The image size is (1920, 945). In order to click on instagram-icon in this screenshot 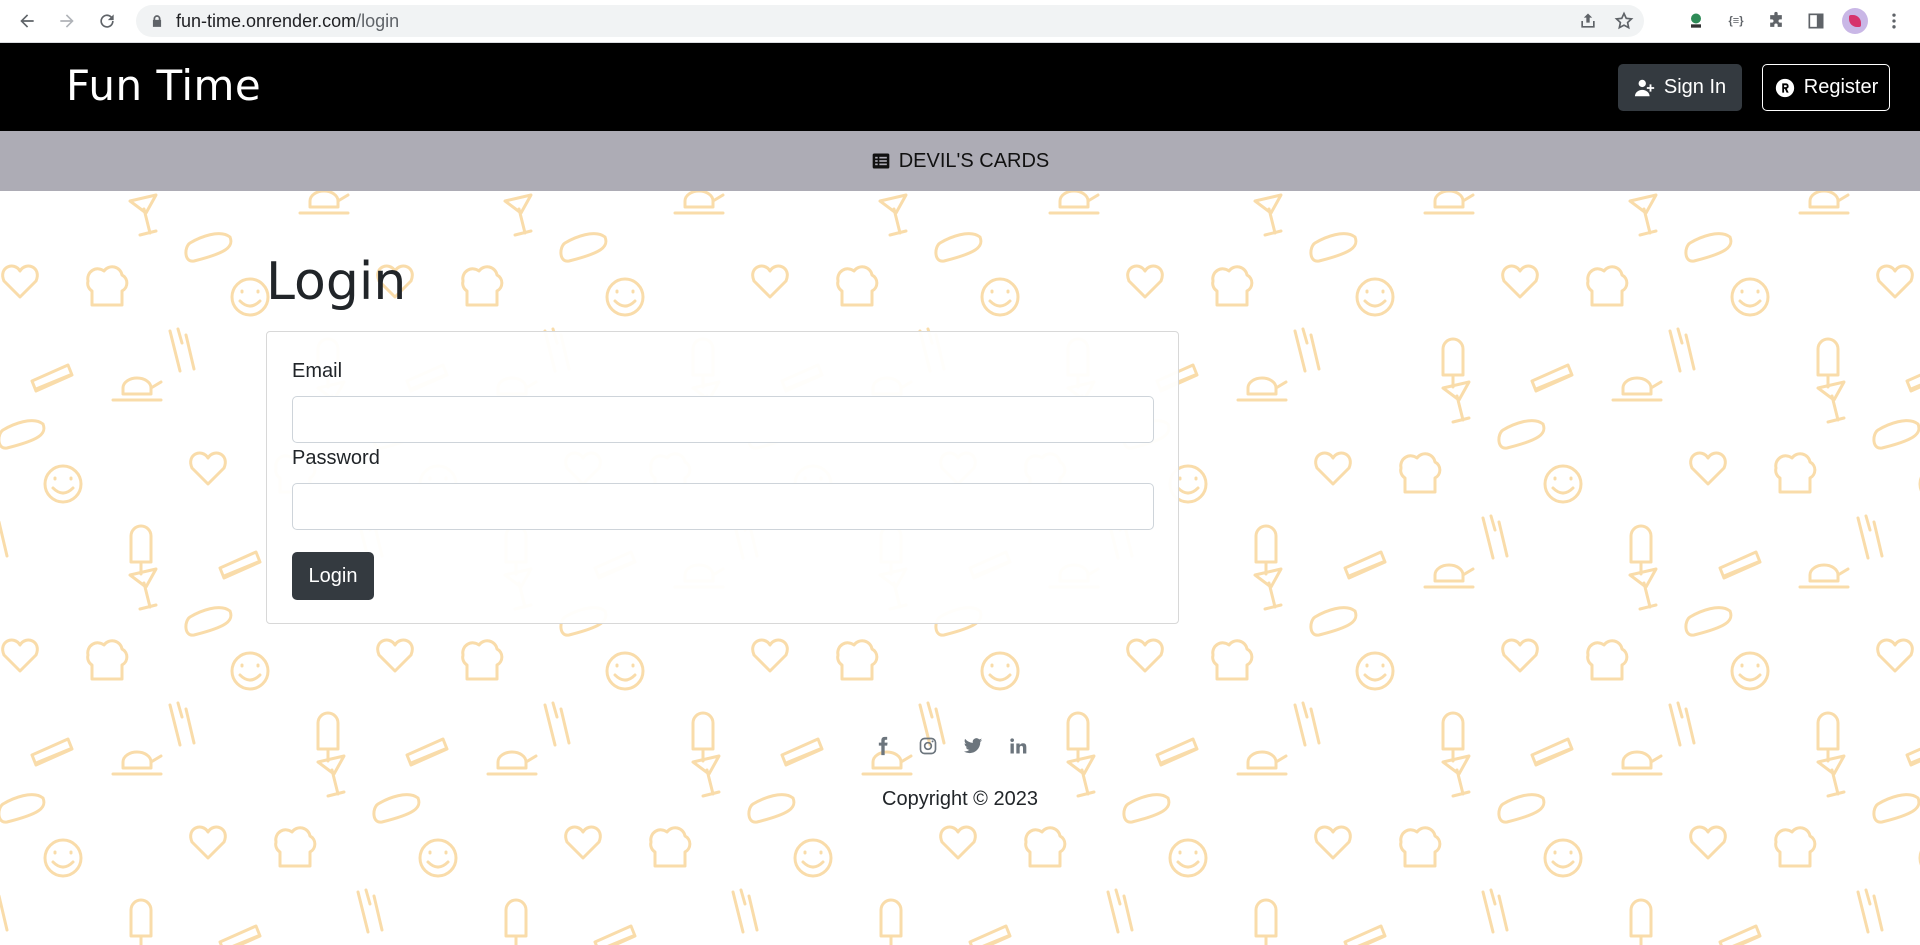, I will do `click(928, 746)`.